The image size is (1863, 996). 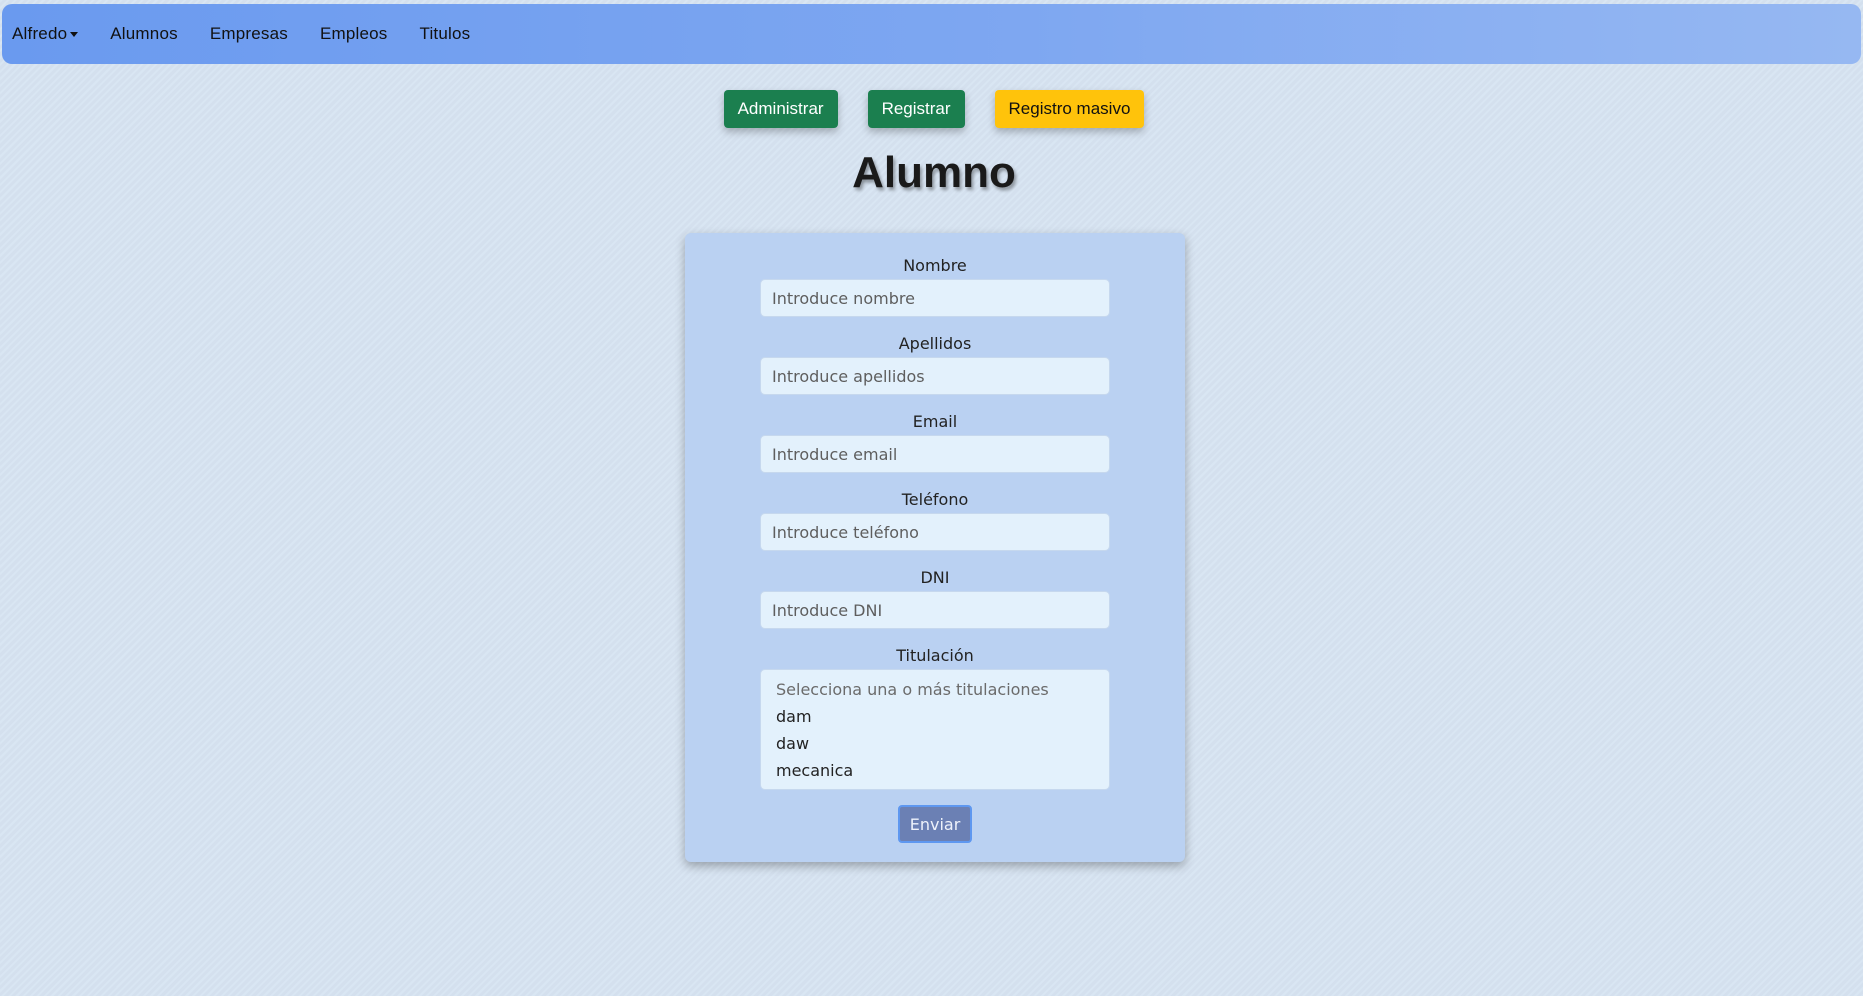 What do you see at coordinates (1069, 109) in the screenshot?
I see `registro-masivo-button: Registro masivo` at bounding box center [1069, 109].